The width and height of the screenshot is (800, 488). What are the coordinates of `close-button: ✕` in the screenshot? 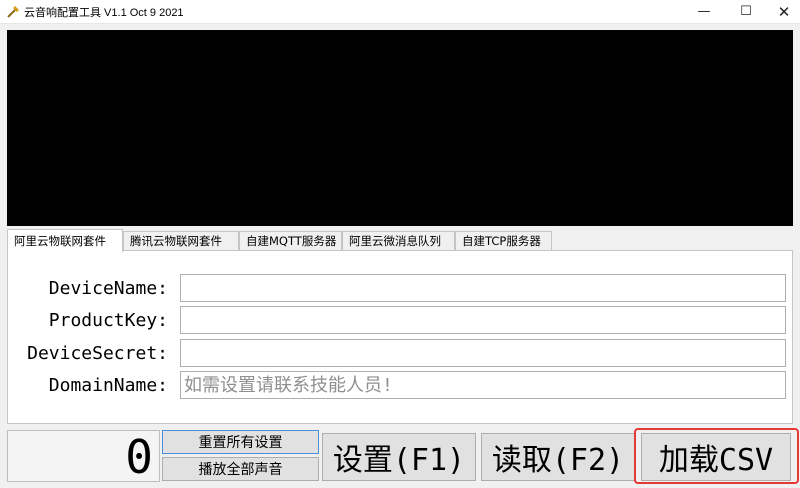 It's located at (783, 12).